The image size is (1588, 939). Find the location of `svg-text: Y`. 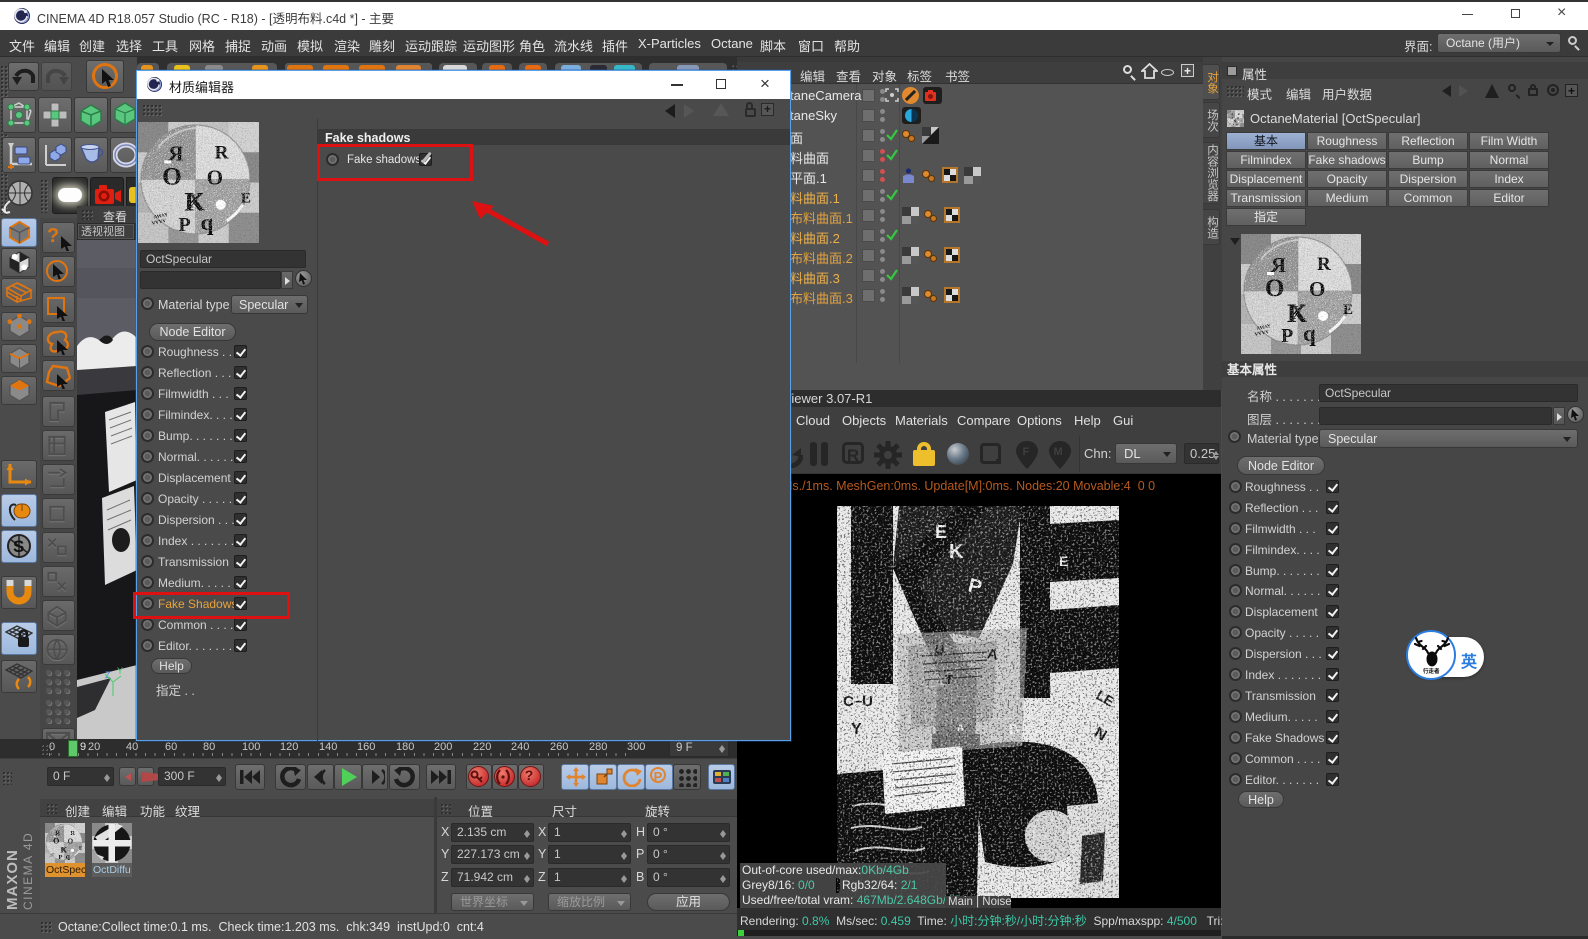

svg-text: Y is located at coordinates (120, 671).